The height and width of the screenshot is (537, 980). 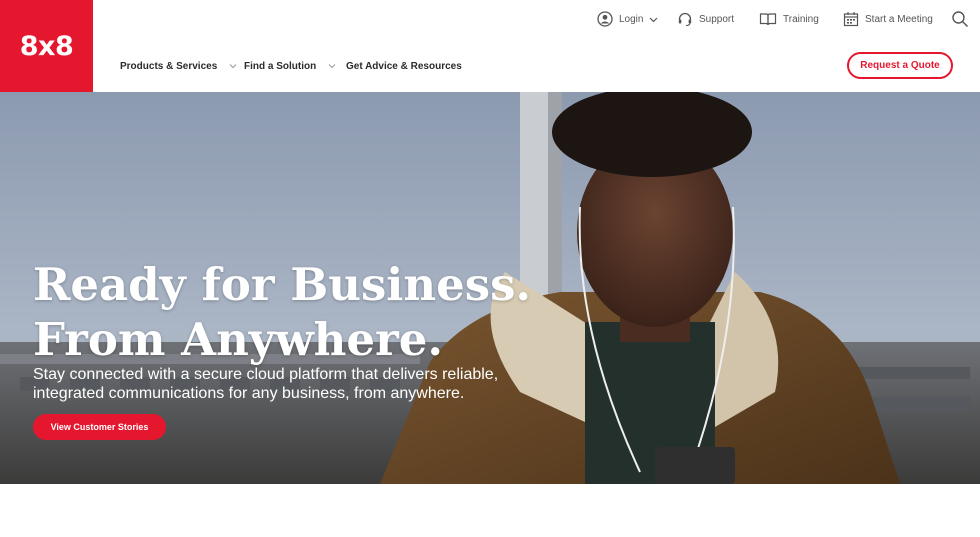 I want to click on view-customer-stories-button: View Customer Stories, so click(x=99, y=427).